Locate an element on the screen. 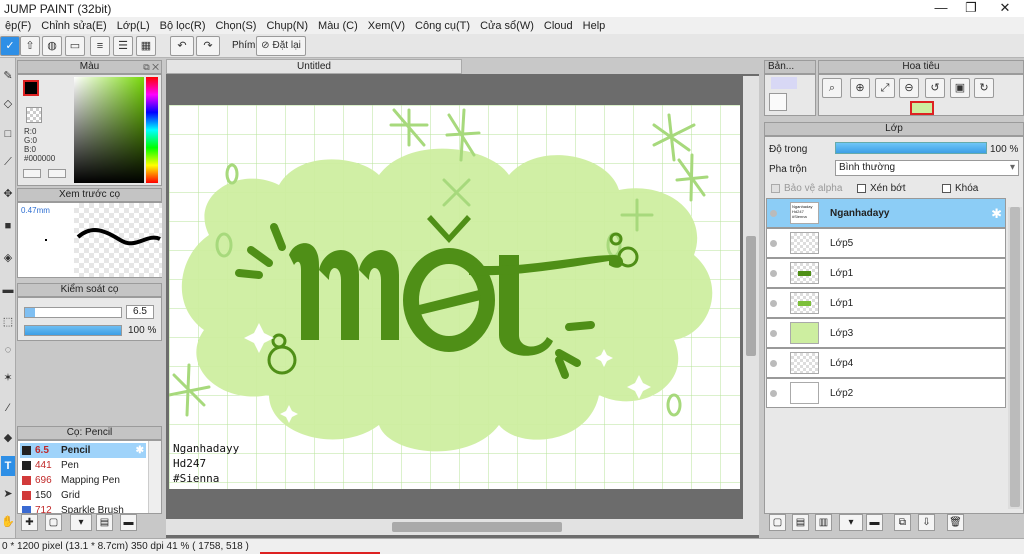 This screenshot has height=554, width=1024. layer-row: Lớp5 is located at coordinates (886, 243).